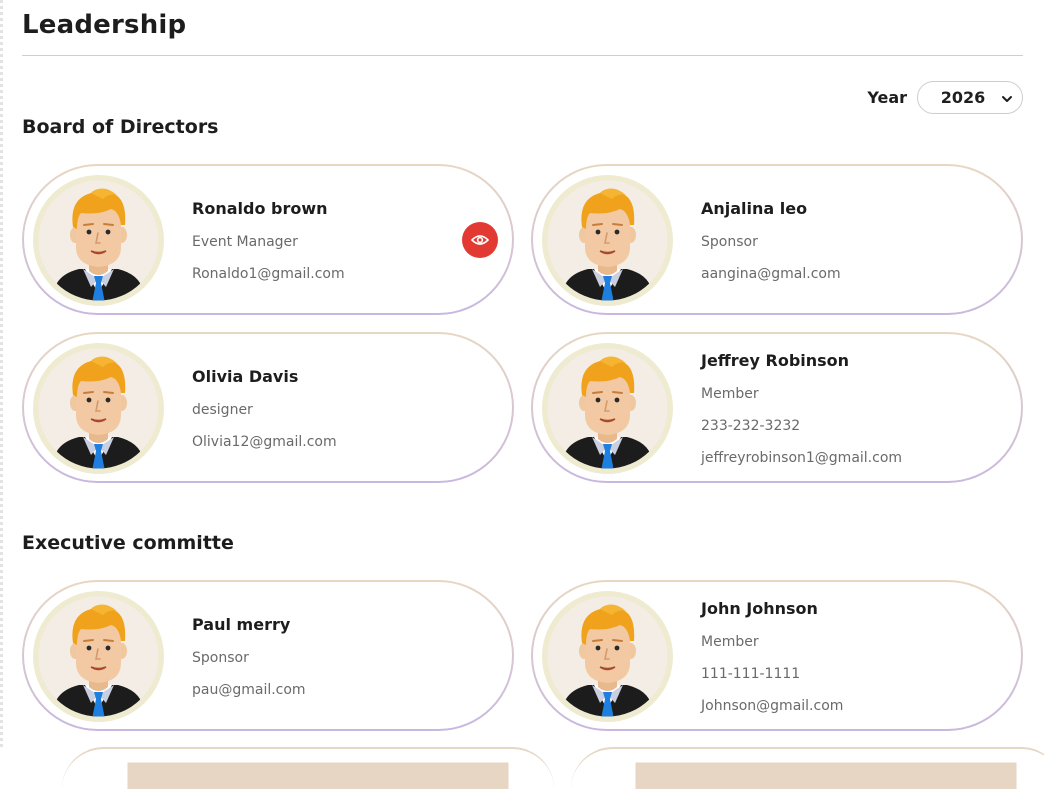  I want to click on member-name: Jeffrey Robinson, so click(775, 360).